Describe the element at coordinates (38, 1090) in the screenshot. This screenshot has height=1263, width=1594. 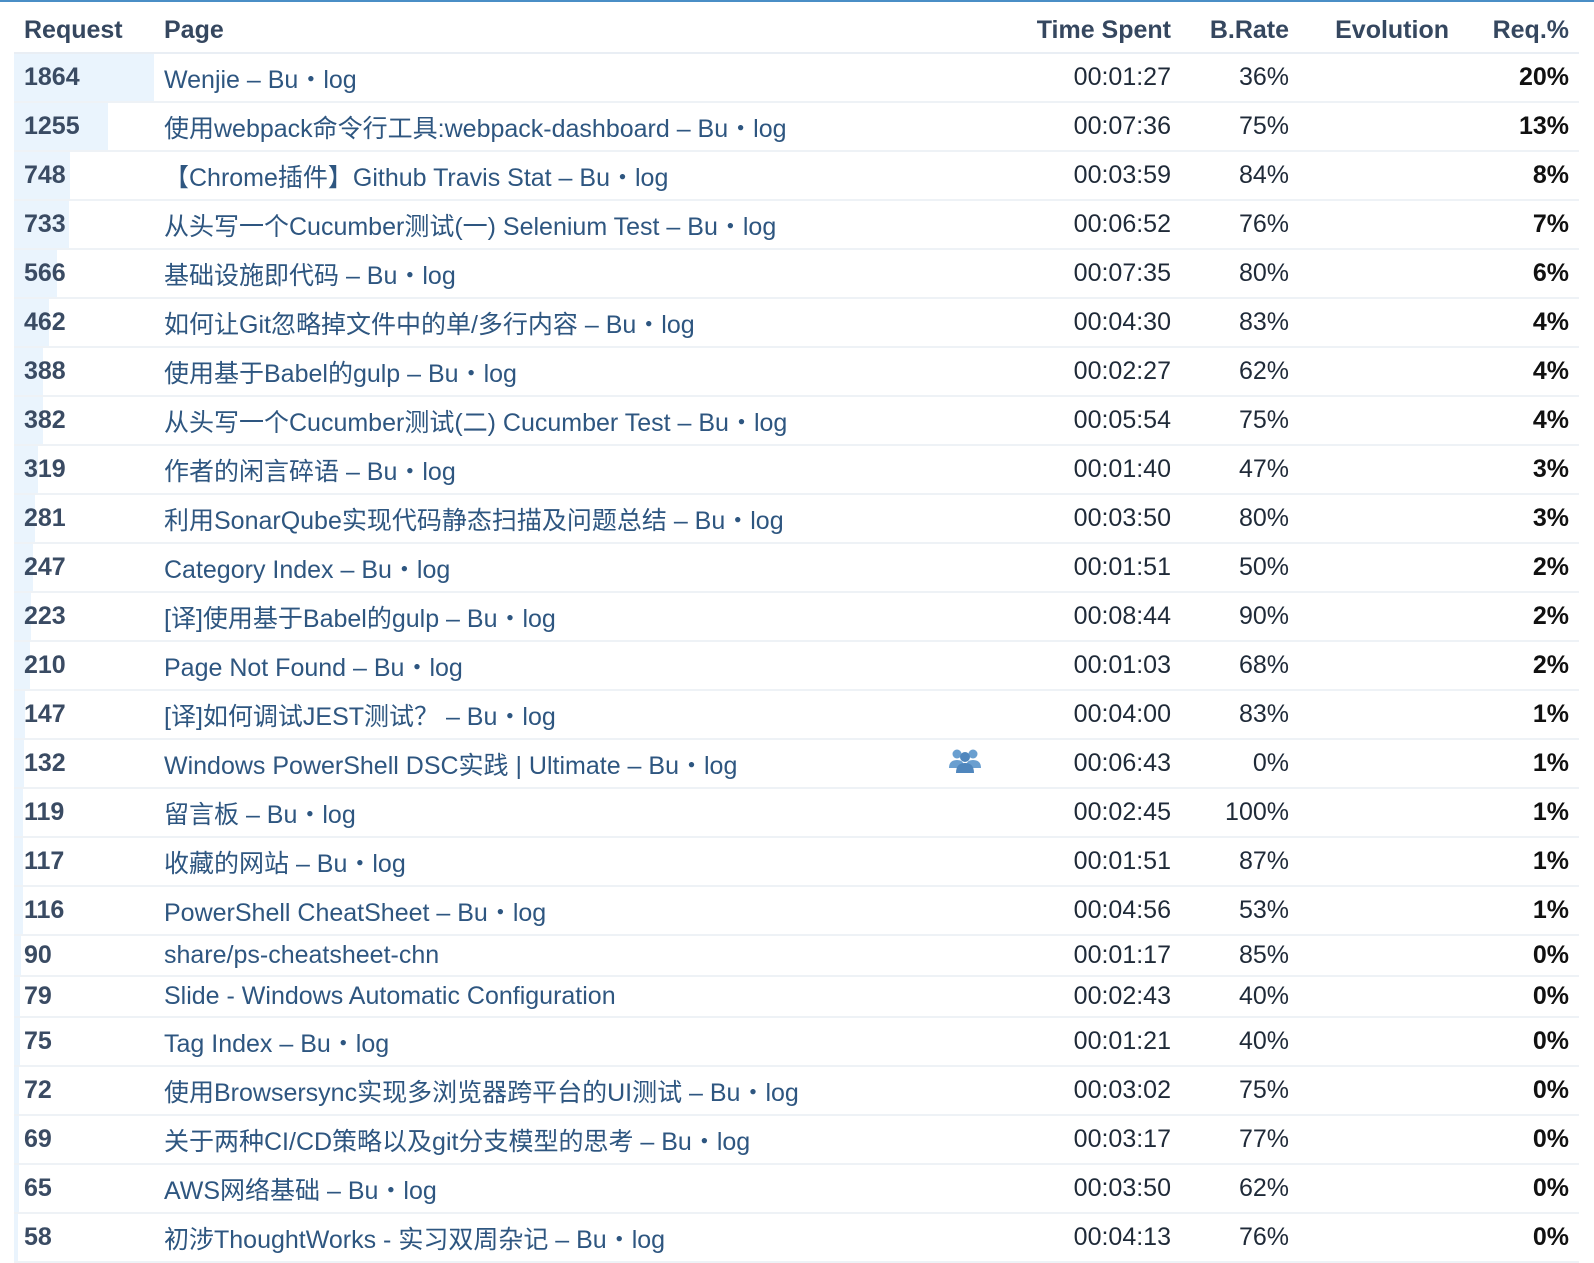
I see `request-count: 72` at that location.